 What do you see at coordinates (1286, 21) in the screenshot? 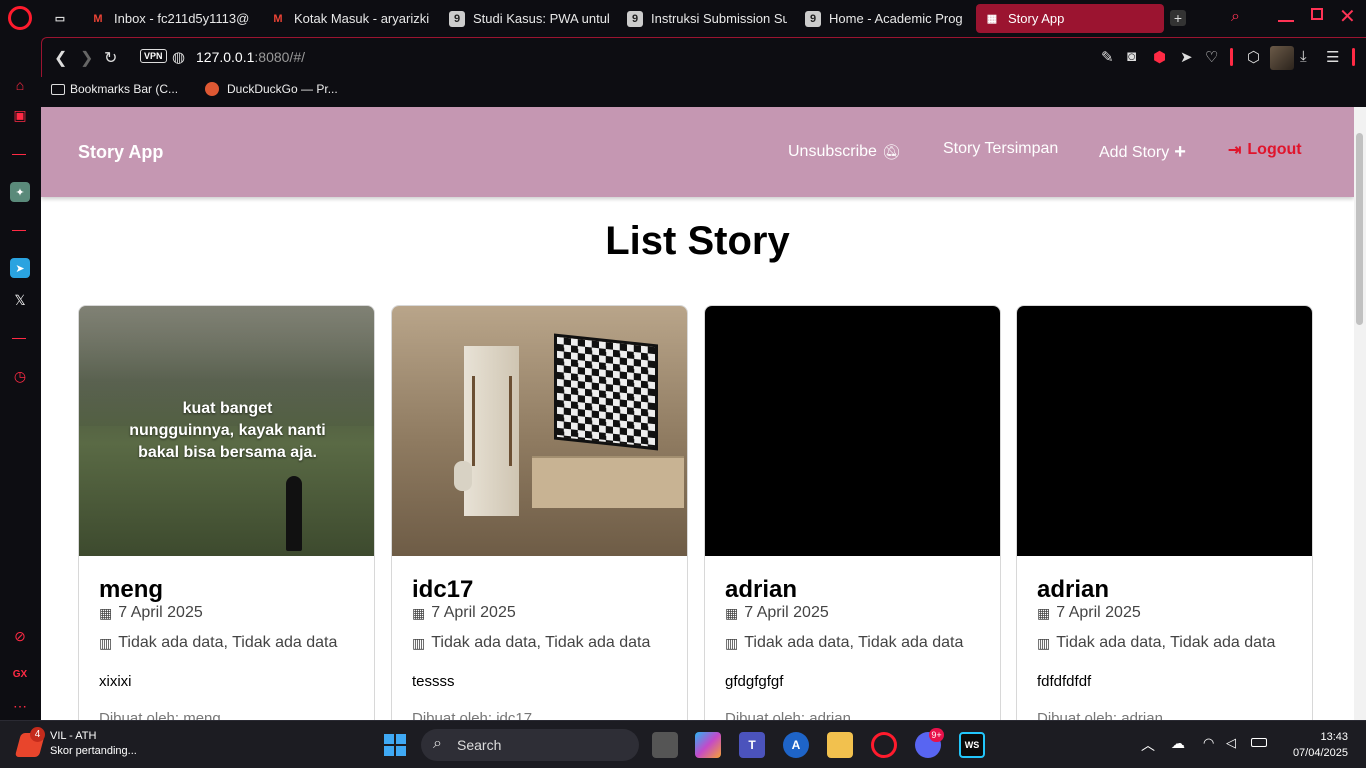
I see `minimize-button` at bounding box center [1286, 21].